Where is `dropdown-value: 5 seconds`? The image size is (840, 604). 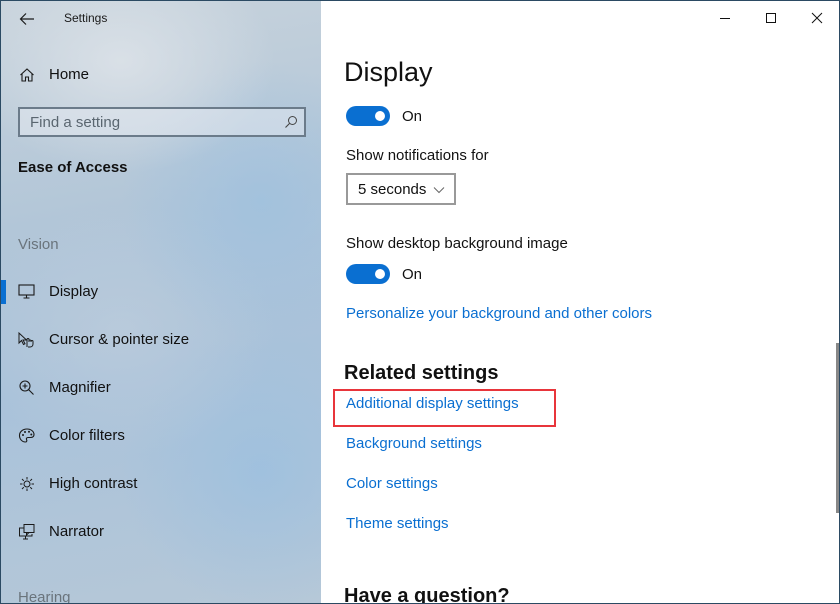
dropdown-value: 5 seconds is located at coordinates (392, 189).